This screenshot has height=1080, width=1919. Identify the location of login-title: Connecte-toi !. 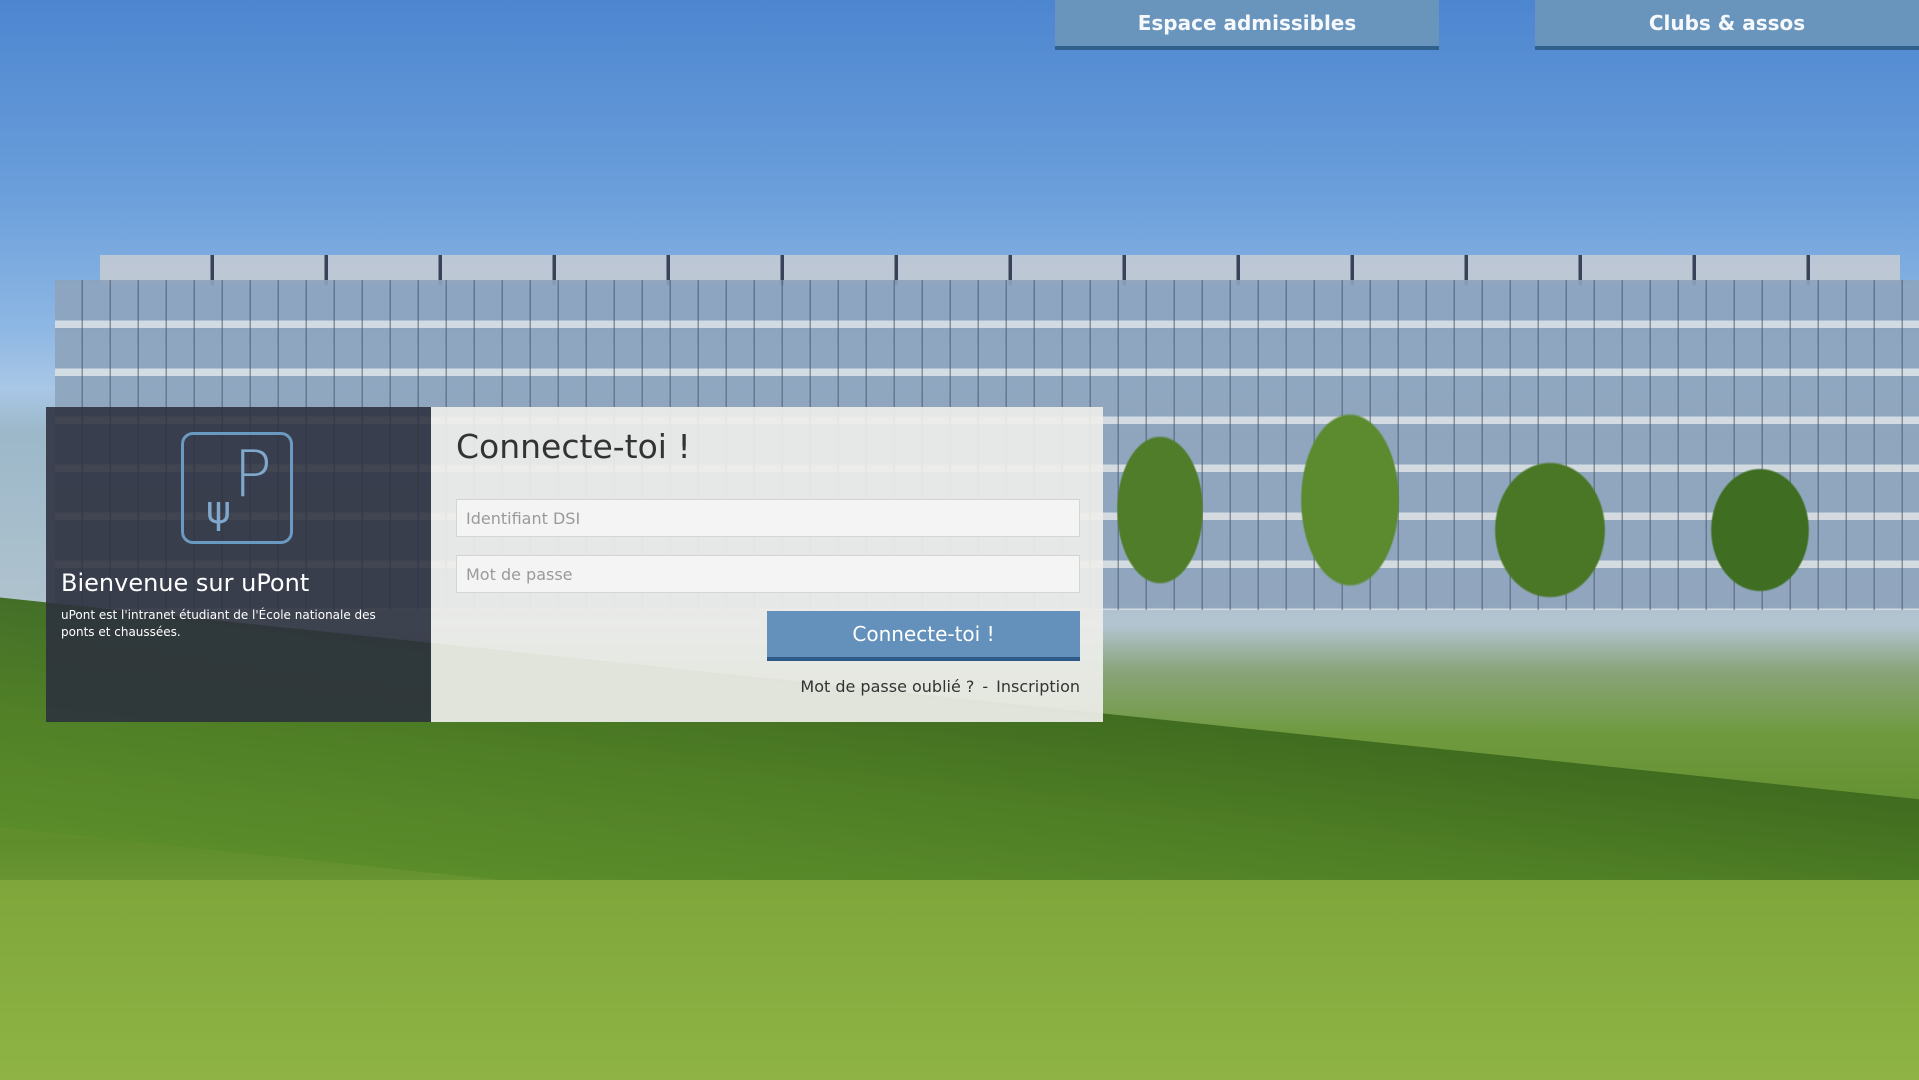
(573, 446).